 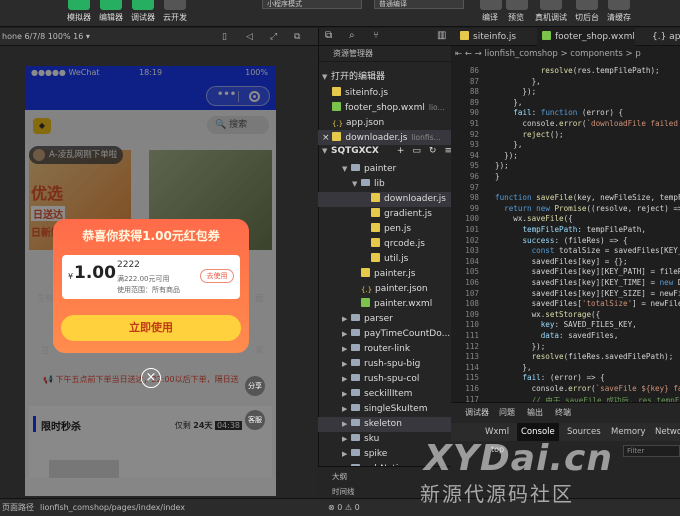 What do you see at coordinates (384, 394) in the screenshot?
I see `tree-folder: ▶ seckillItem` at bounding box center [384, 394].